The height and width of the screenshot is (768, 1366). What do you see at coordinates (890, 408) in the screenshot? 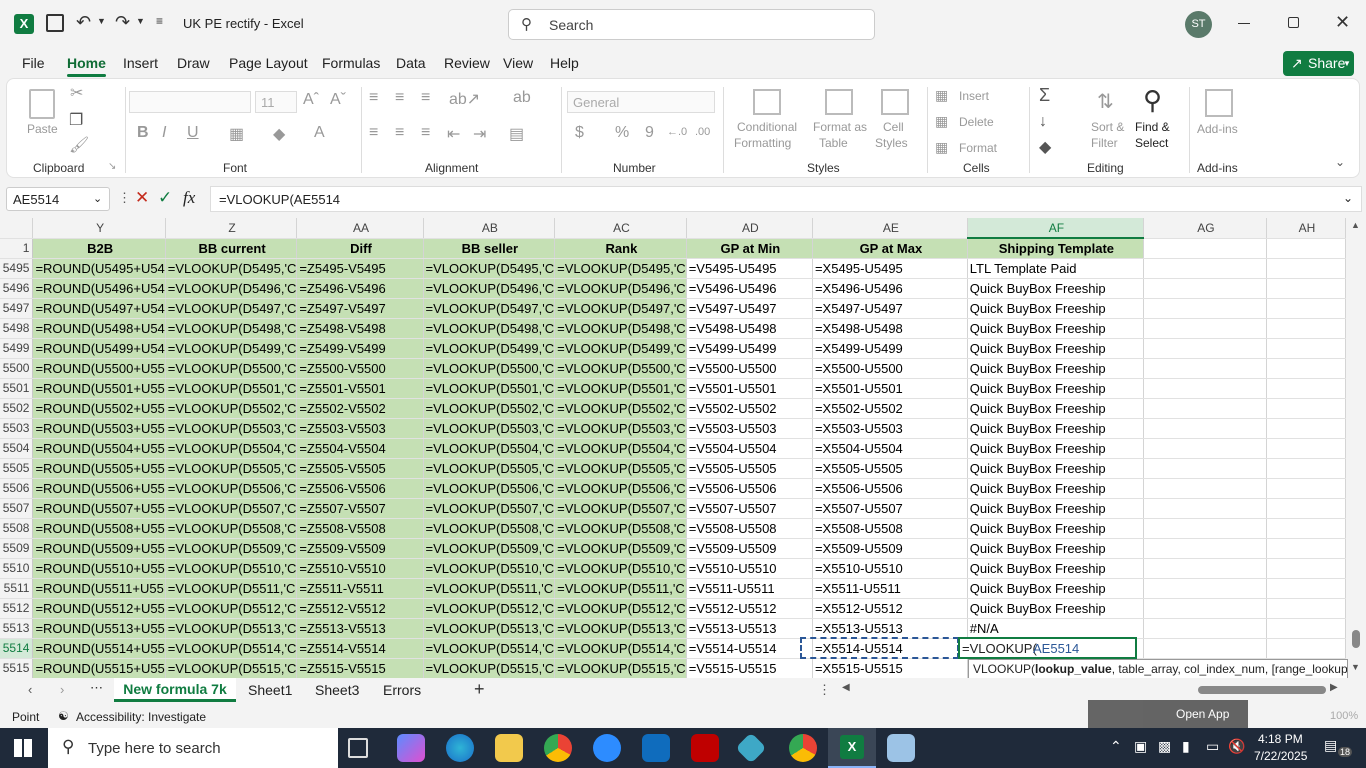
I see `cell: =X5502-U5502` at bounding box center [890, 408].